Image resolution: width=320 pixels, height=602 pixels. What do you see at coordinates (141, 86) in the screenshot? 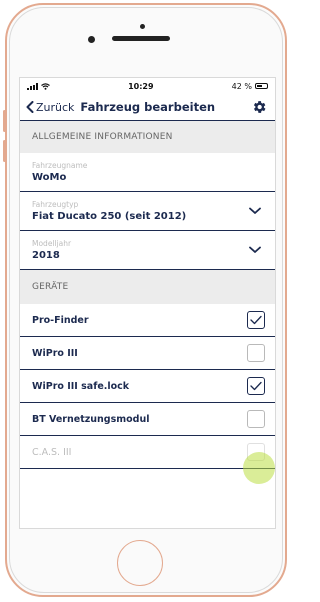
I see `status-time: 10:29` at bounding box center [141, 86].